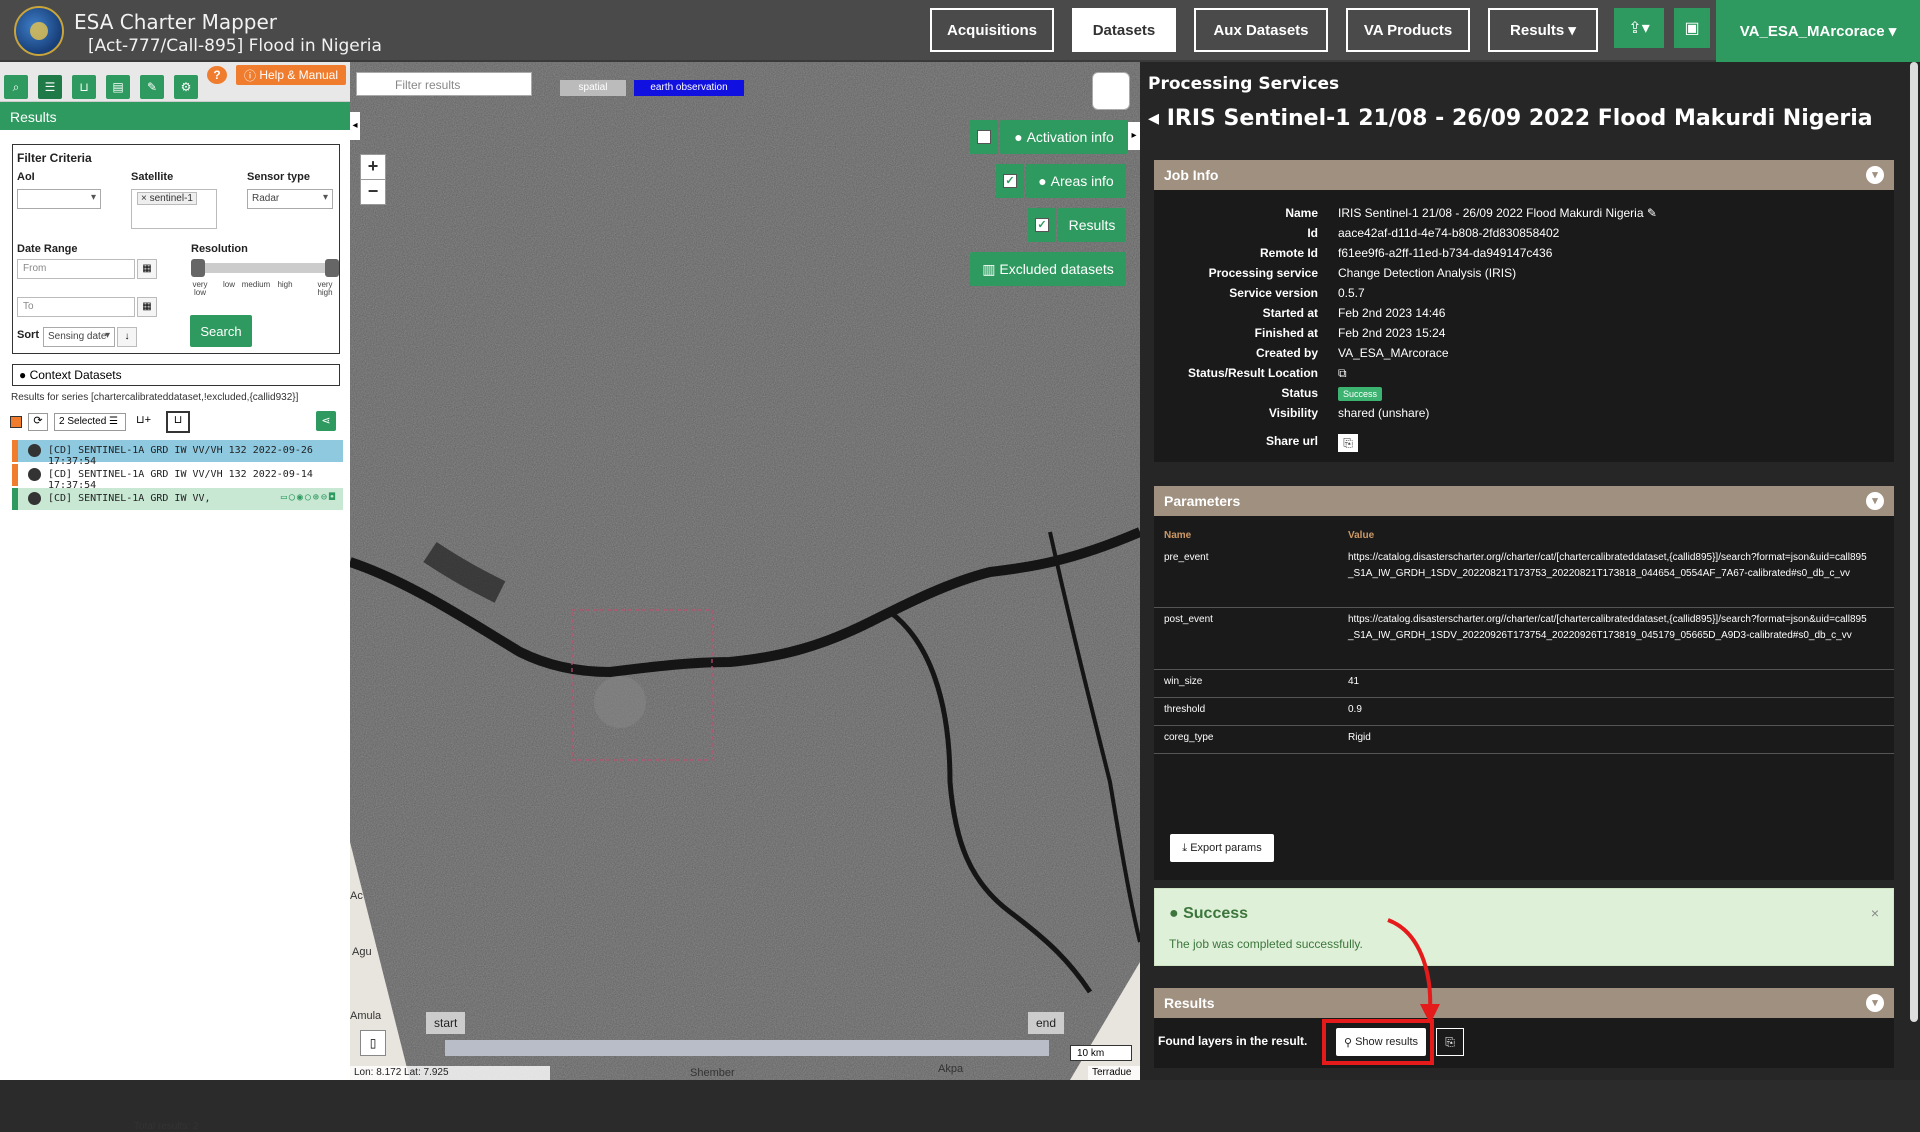 The height and width of the screenshot is (1132, 1920). I want to click on results-section: Results ▾ Found layers in the result., so click(1524, 1028).